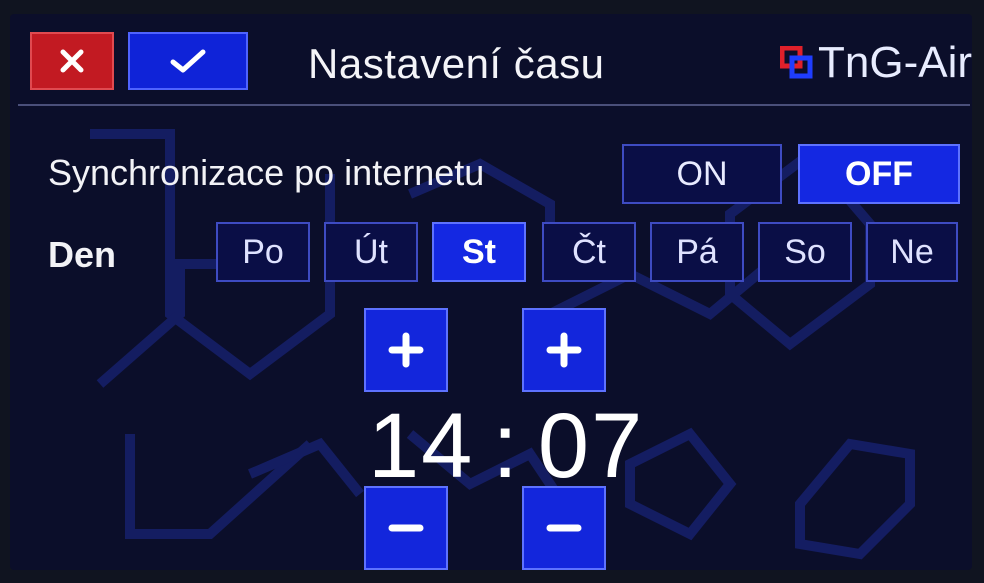 This screenshot has height=583, width=984. What do you see at coordinates (591, 446) in the screenshot?
I see `minutes-value: 07` at bounding box center [591, 446].